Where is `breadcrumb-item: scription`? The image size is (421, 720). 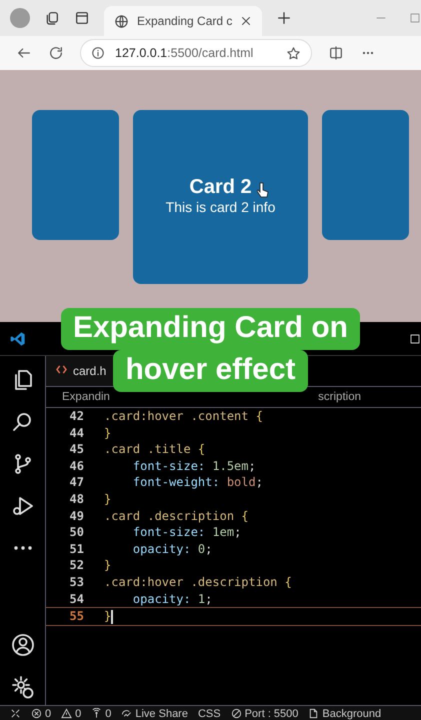 breadcrumb-item: scription is located at coordinates (339, 397).